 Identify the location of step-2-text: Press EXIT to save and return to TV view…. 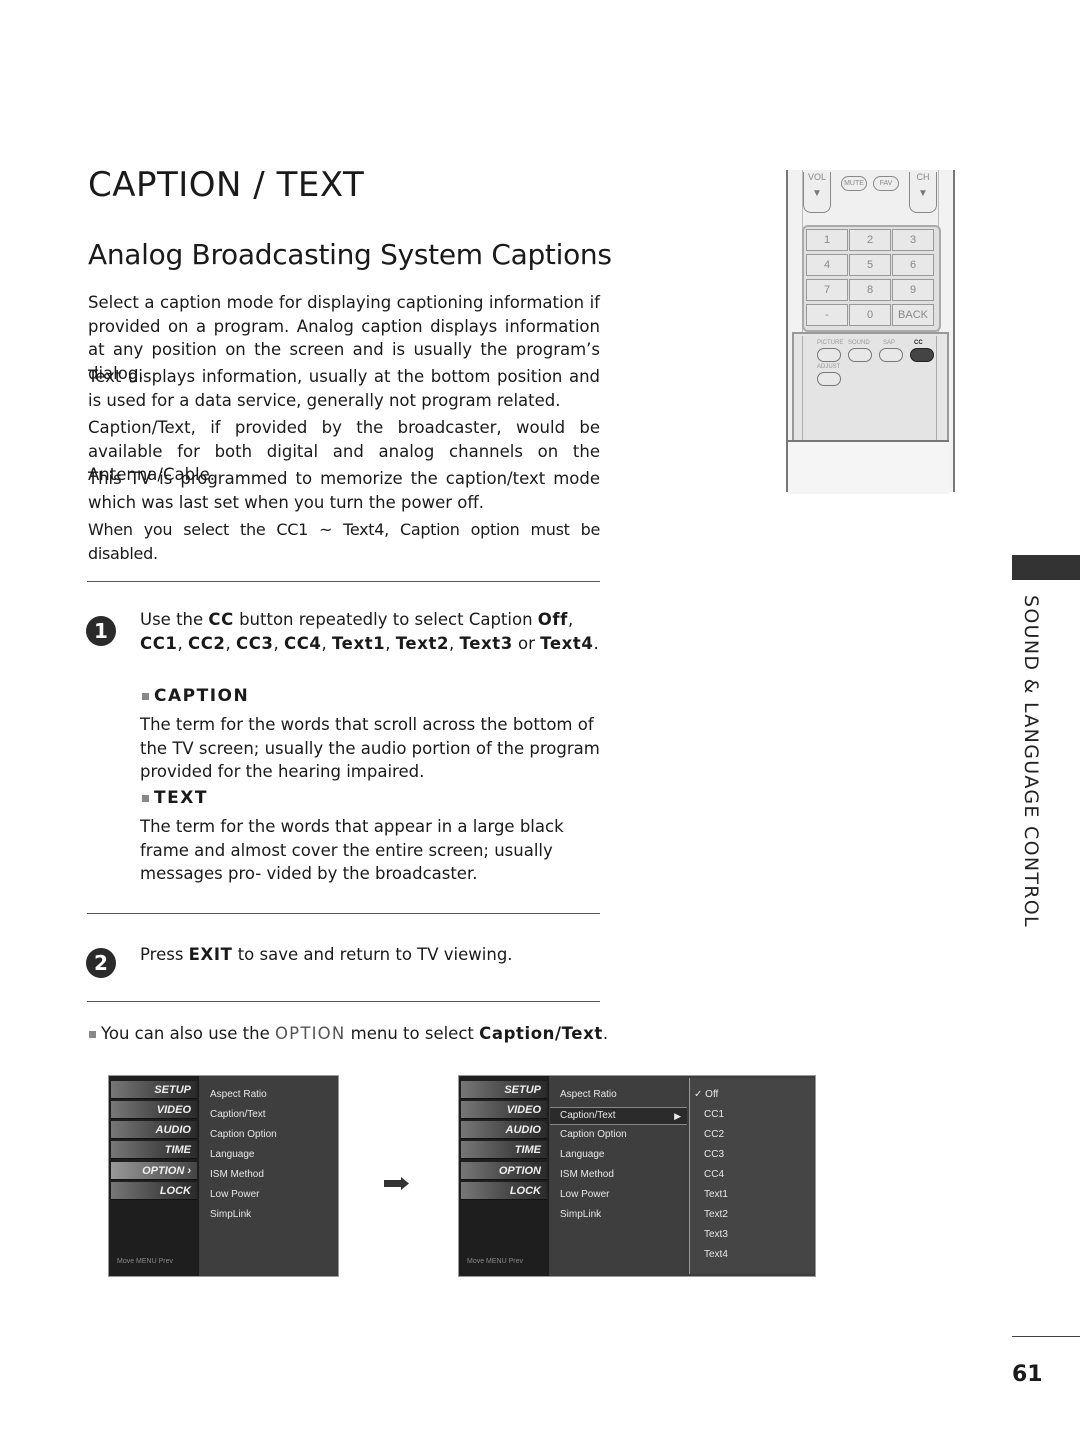
(326, 954).